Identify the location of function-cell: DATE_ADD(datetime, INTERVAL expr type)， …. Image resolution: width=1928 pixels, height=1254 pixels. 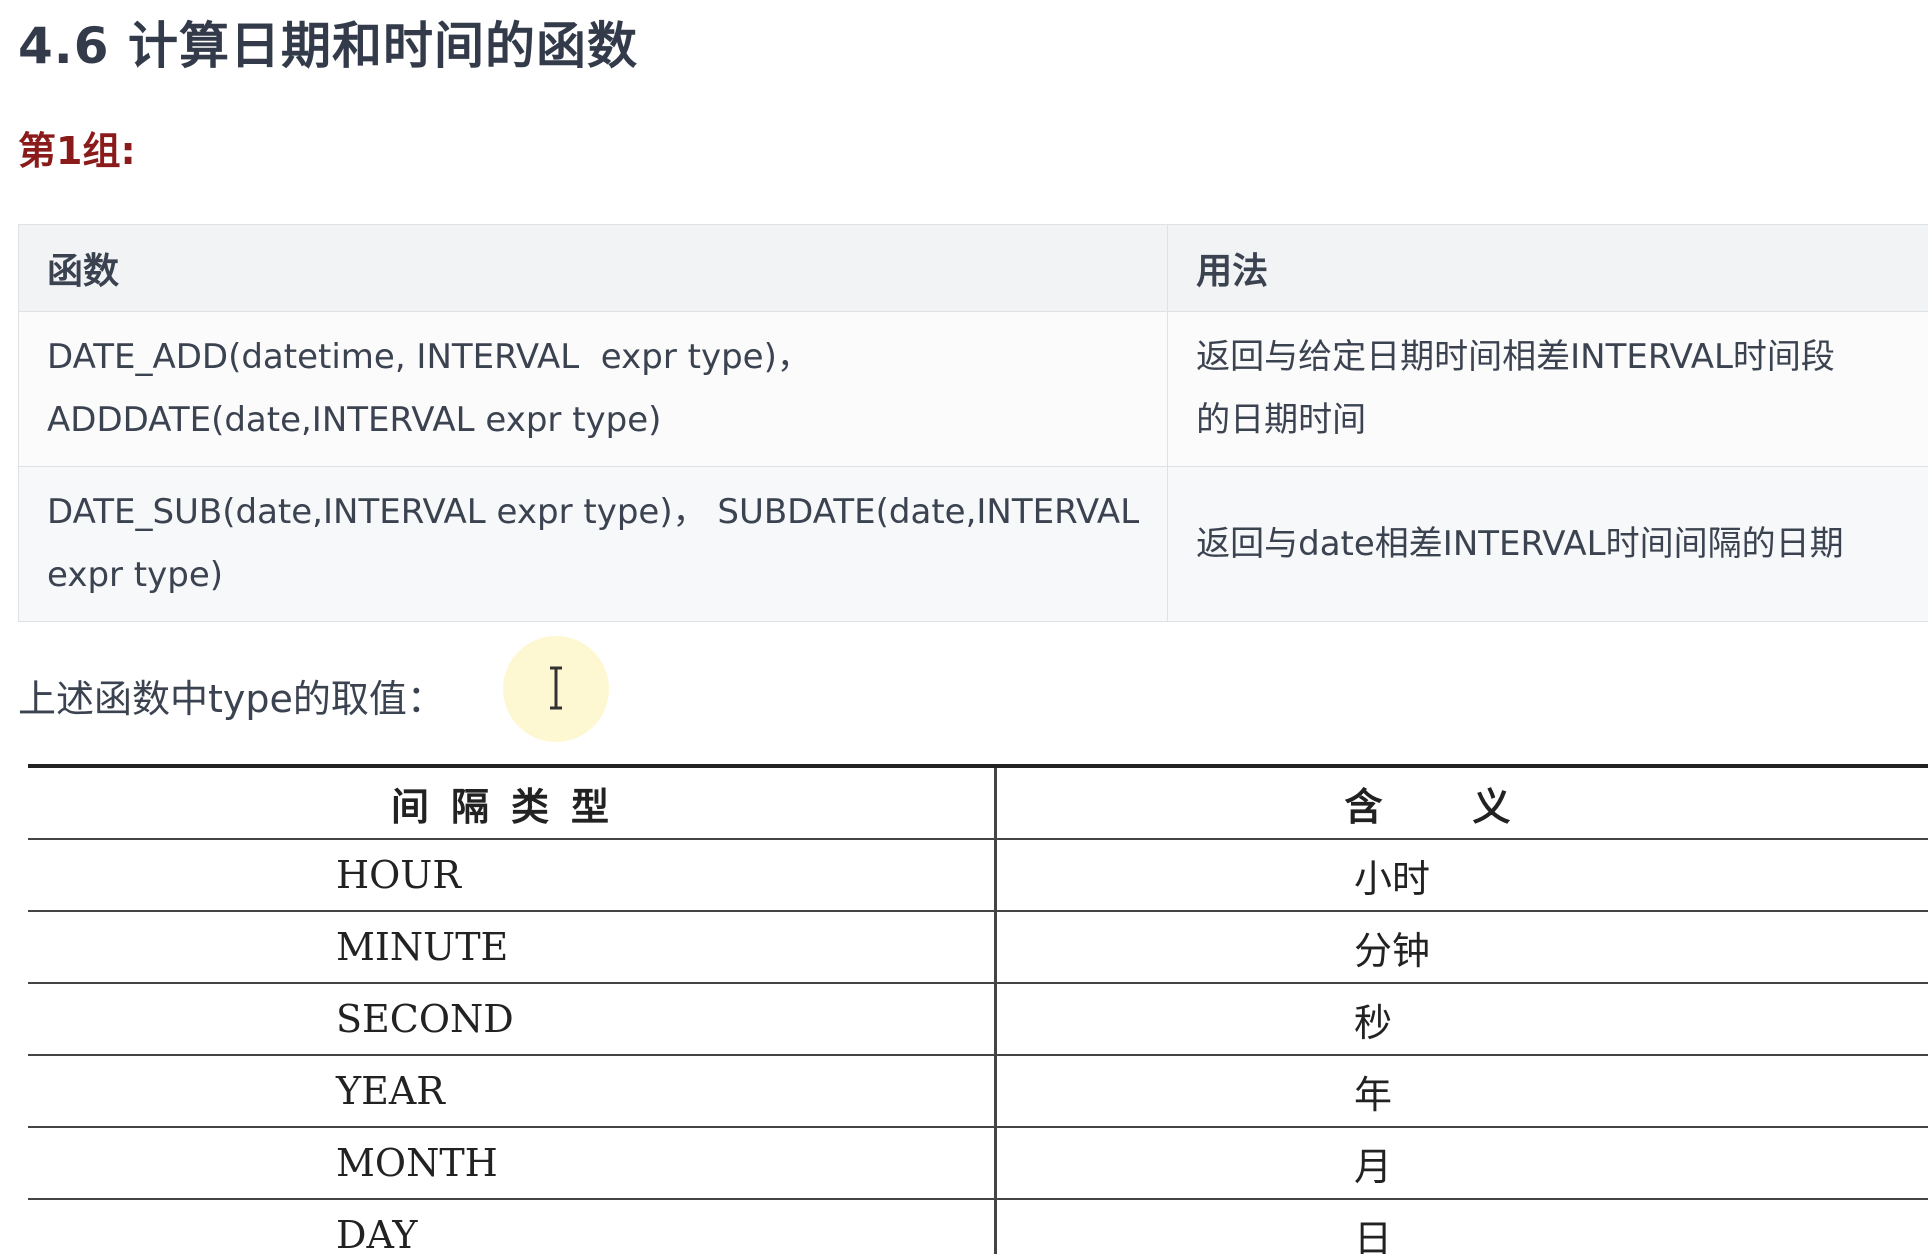
(593, 389).